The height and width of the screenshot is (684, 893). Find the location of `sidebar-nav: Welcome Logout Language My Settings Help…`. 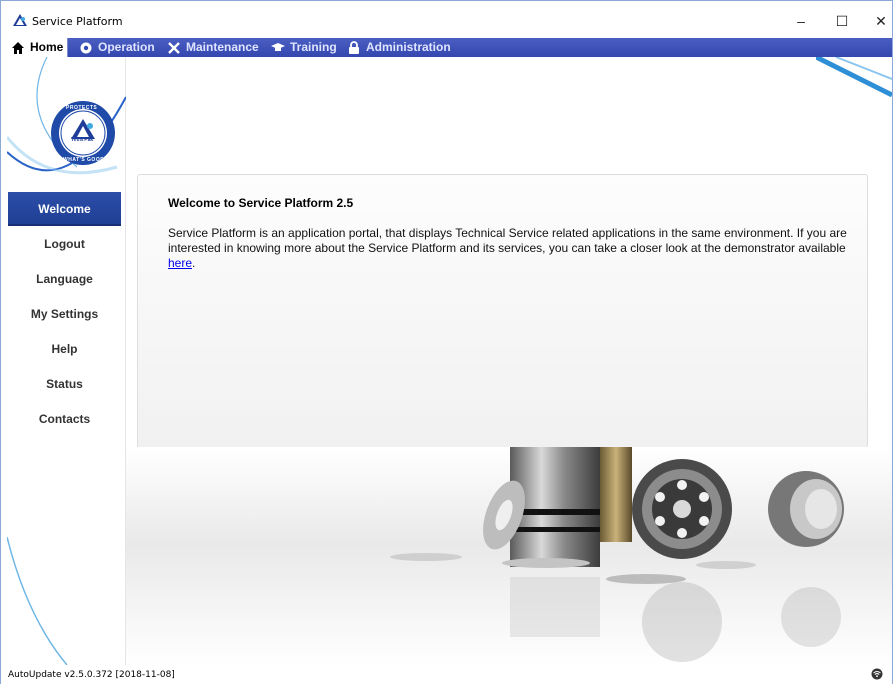

sidebar-nav: Welcome Logout Language My Settings Help… is located at coordinates (66, 314).